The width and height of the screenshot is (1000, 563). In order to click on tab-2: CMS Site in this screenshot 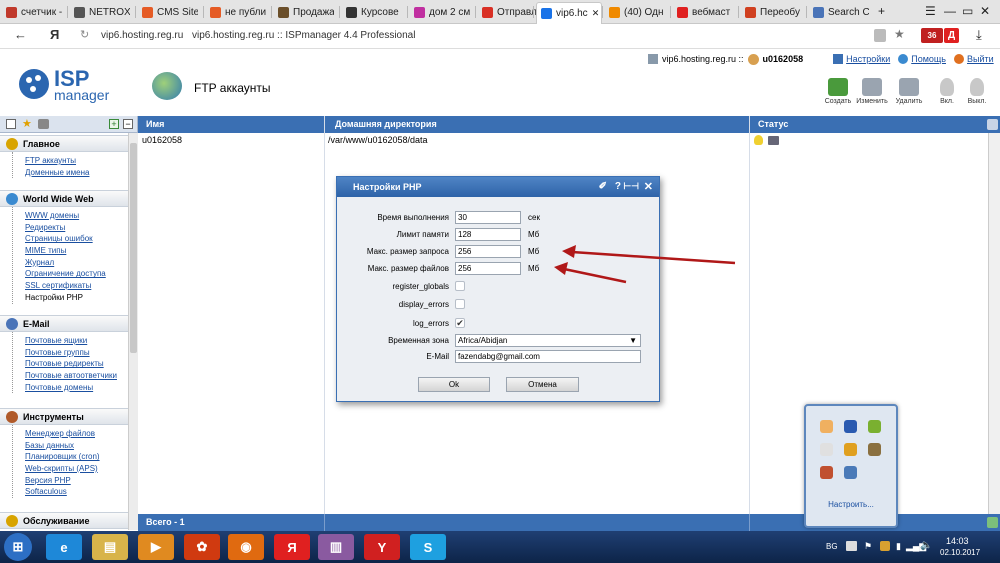, I will do `click(168, 12)`.